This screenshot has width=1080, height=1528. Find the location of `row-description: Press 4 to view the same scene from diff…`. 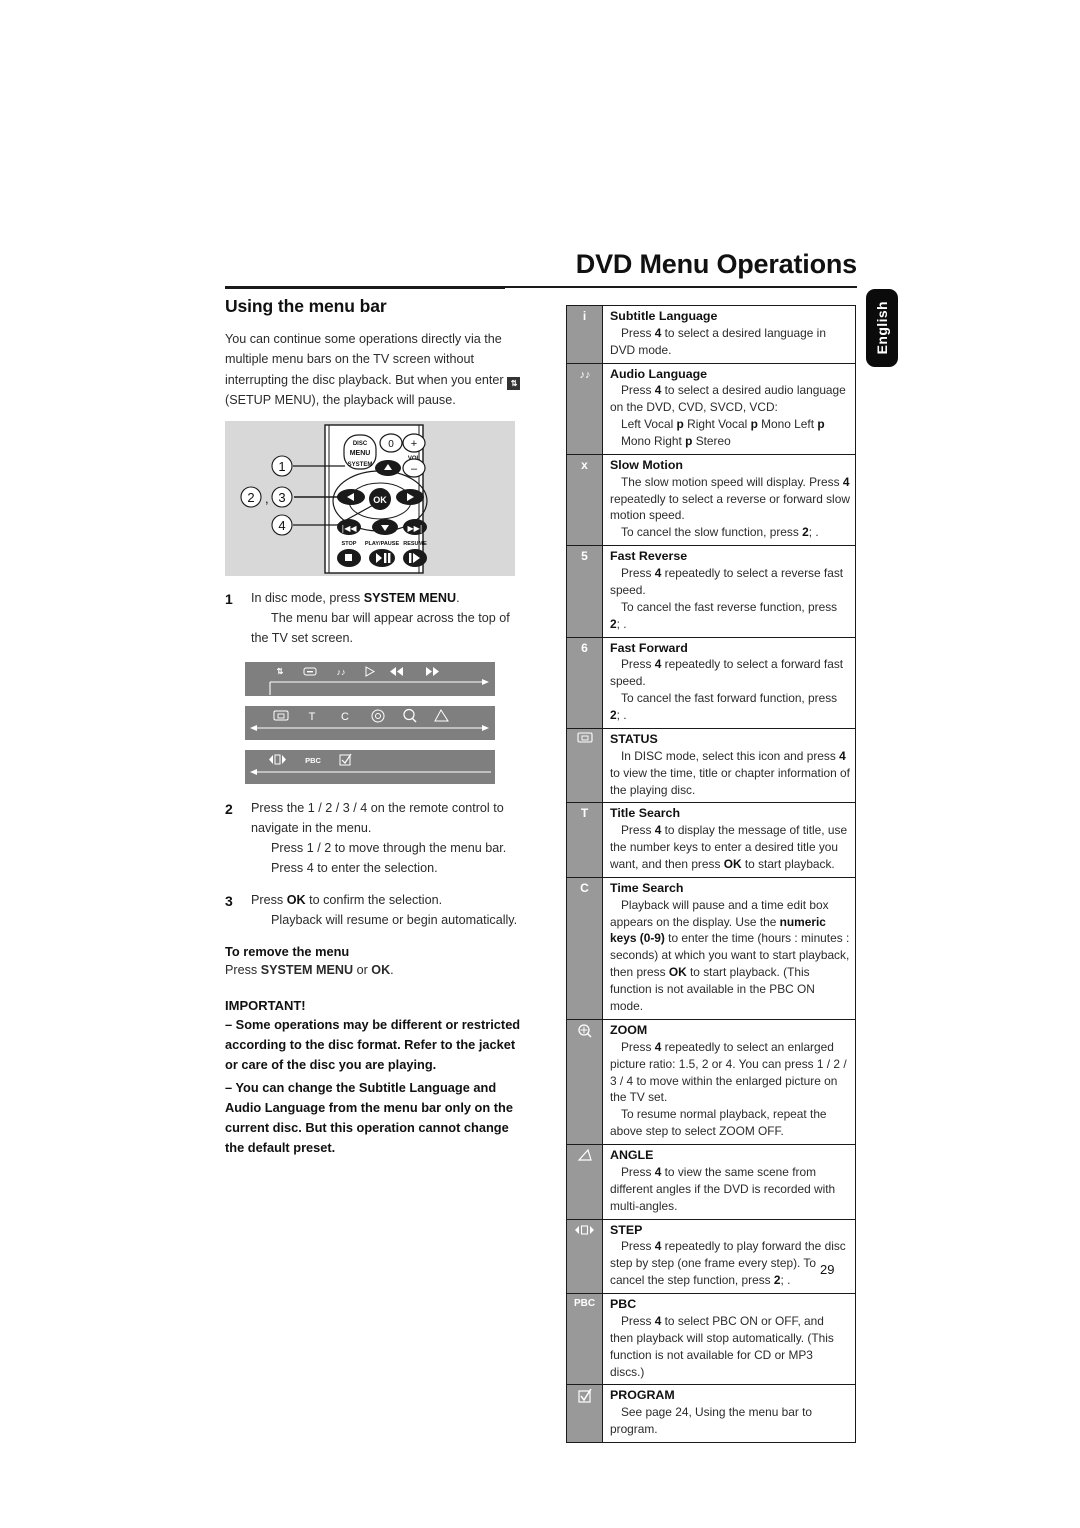

row-description: Press 4 to view the same scene from diff… is located at coordinates (723, 1188).